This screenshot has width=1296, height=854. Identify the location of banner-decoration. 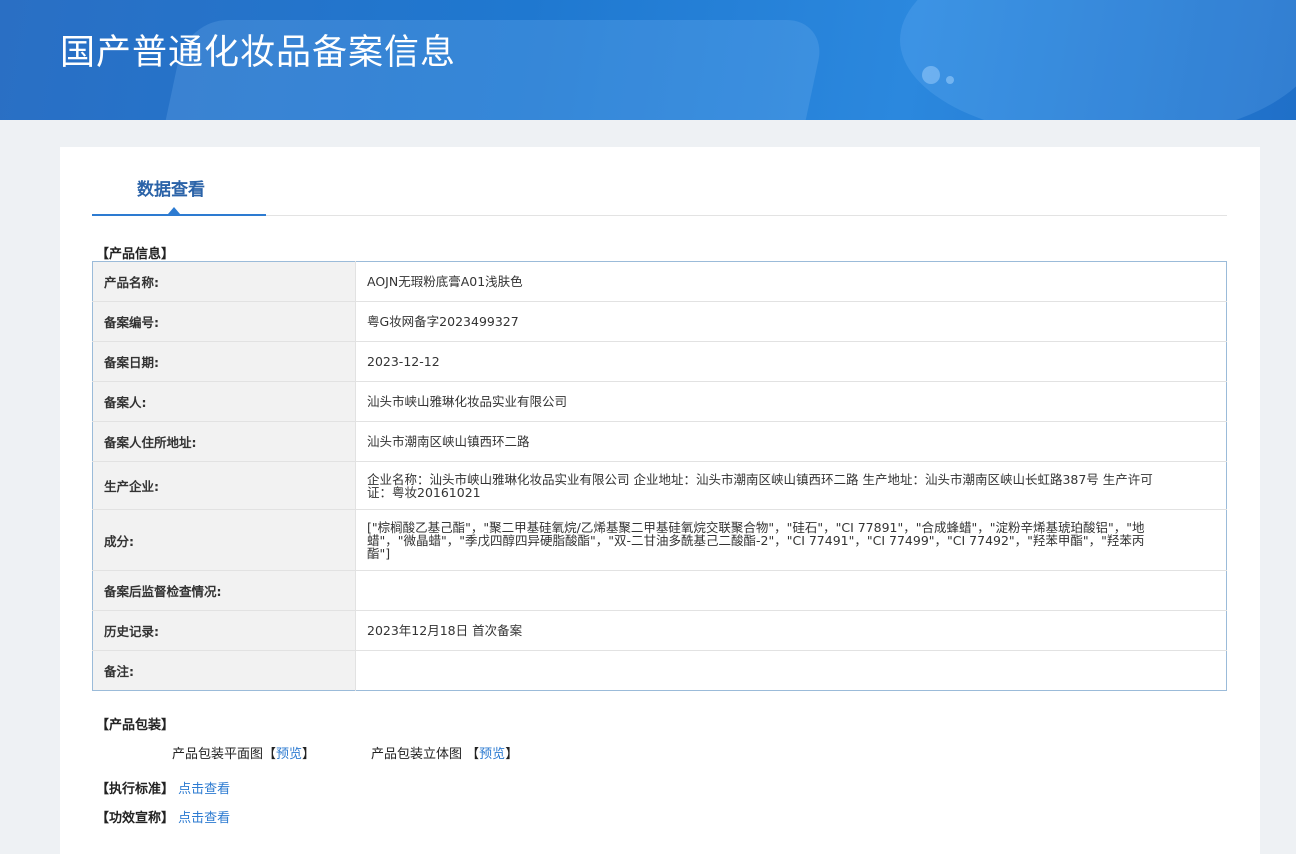
(1098, 60).